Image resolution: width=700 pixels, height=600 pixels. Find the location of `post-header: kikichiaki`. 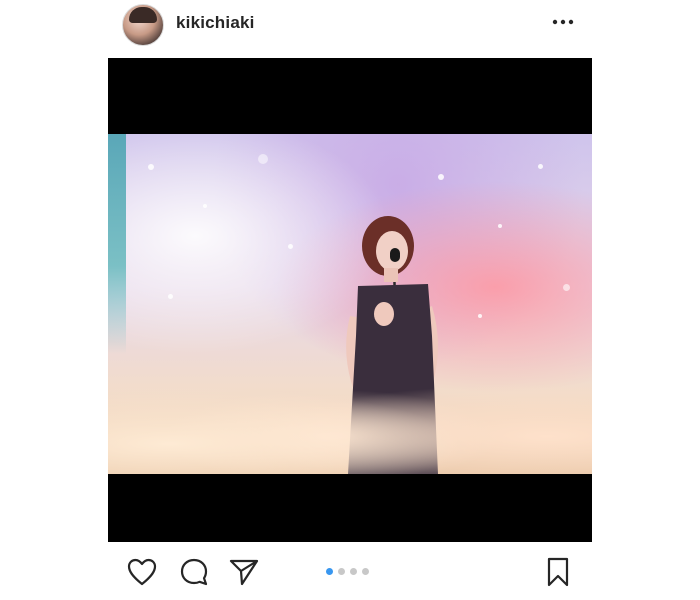

post-header: kikichiaki is located at coordinates (350, 29).